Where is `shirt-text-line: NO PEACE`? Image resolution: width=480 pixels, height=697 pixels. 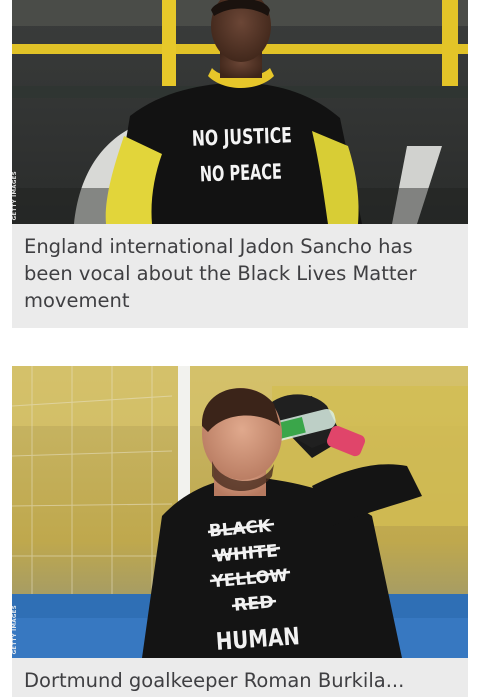
shirt-text-line: NO PEACE is located at coordinates (240, 173).